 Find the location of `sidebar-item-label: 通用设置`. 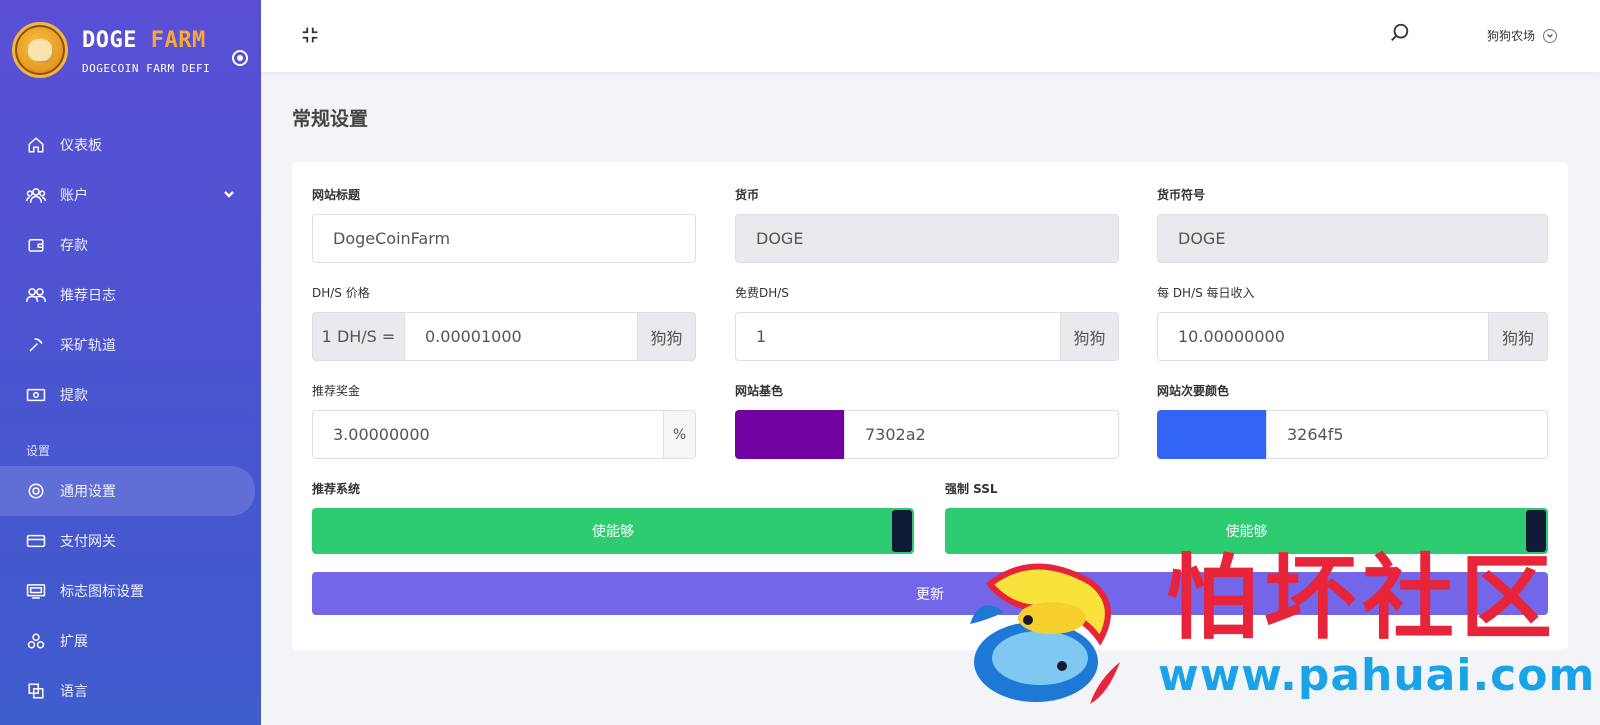

sidebar-item-label: 通用设置 is located at coordinates (88, 492).